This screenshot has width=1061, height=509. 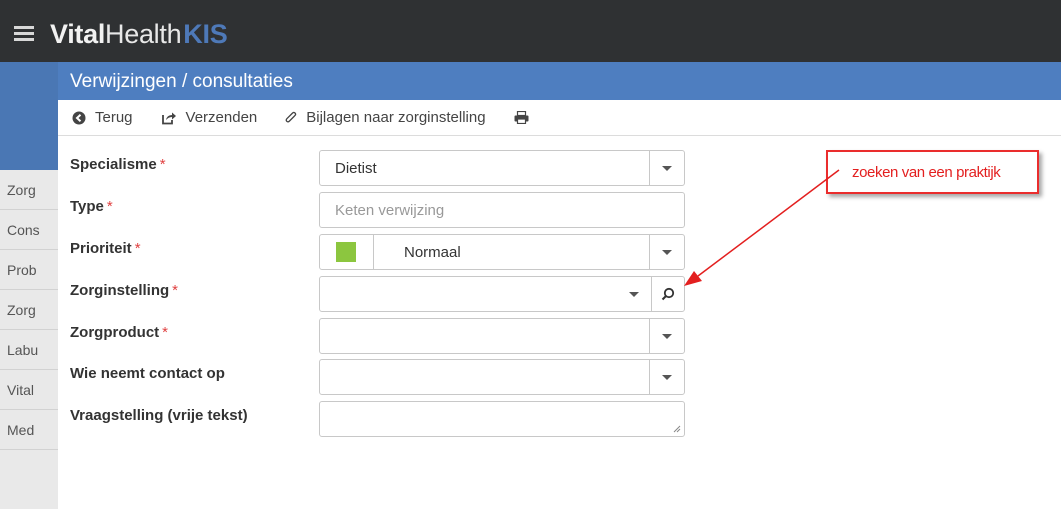 I want to click on specialisme-value: Dietist, so click(x=356, y=168).